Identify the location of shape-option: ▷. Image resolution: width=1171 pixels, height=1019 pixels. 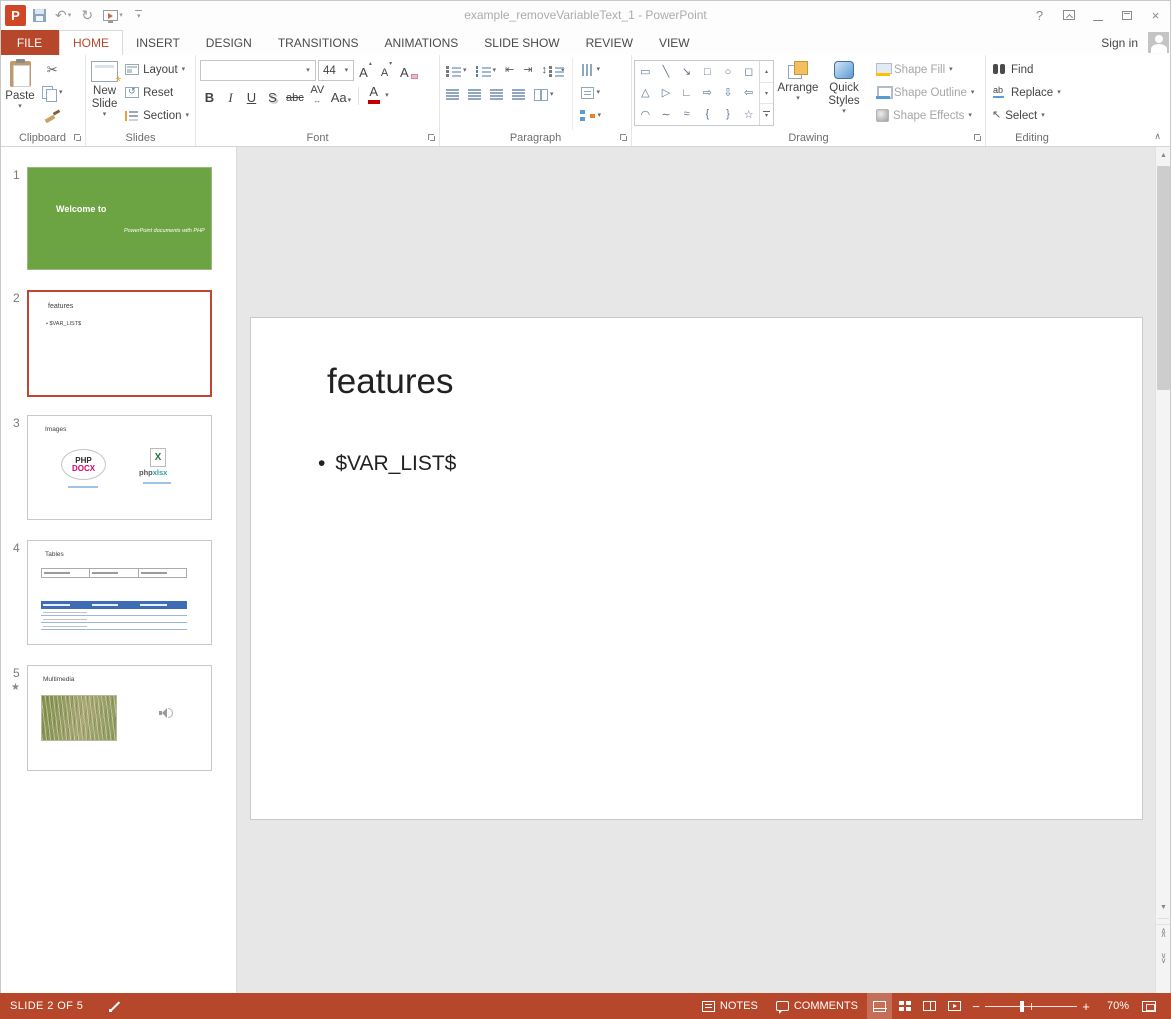
(666, 92).